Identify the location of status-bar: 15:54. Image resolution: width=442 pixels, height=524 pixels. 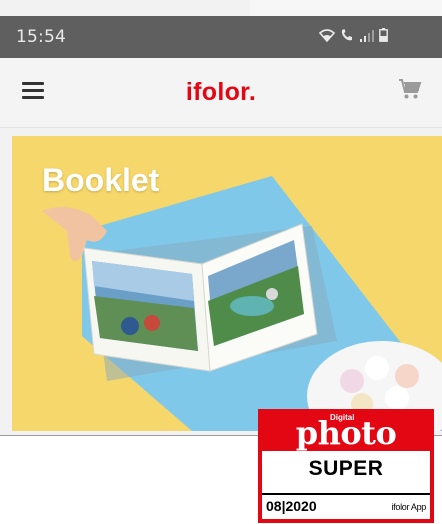
(221, 37).